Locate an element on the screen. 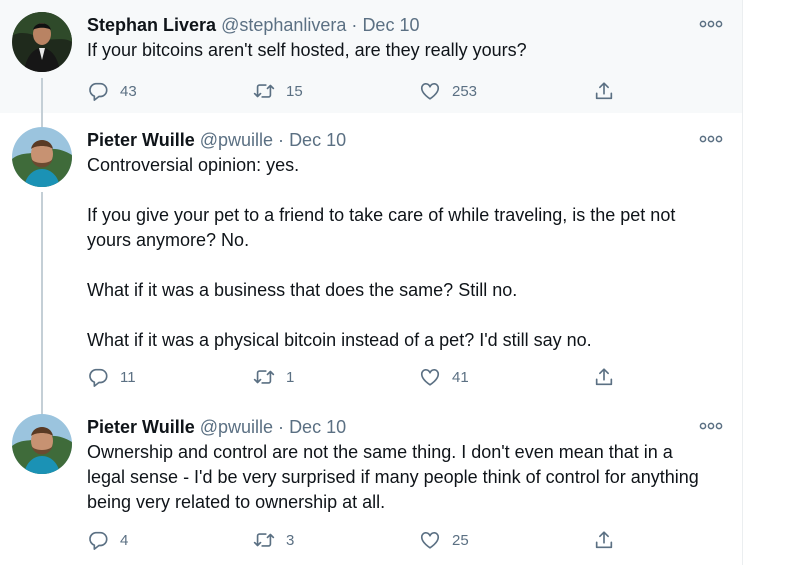 The image size is (788, 565). retweet-button: 1 is located at coordinates (273, 377).